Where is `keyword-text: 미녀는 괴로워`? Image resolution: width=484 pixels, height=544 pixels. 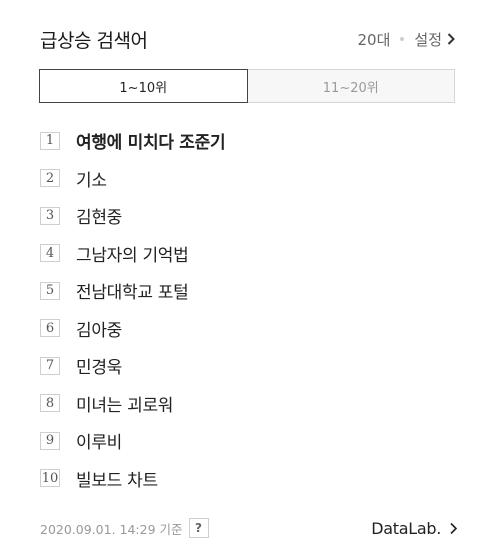 keyword-text: 미녀는 괴로워 is located at coordinates (124, 403).